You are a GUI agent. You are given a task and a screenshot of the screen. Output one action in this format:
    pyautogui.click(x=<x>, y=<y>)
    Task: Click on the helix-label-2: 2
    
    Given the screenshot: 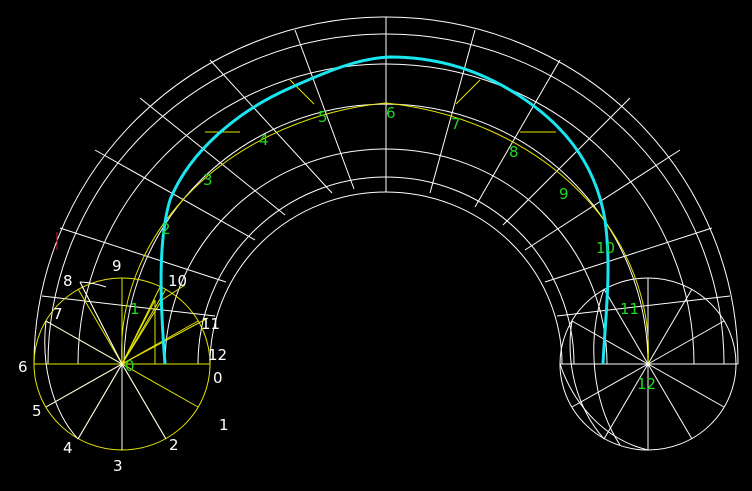 What is the action you would take?
    pyautogui.click(x=166, y=229)
    